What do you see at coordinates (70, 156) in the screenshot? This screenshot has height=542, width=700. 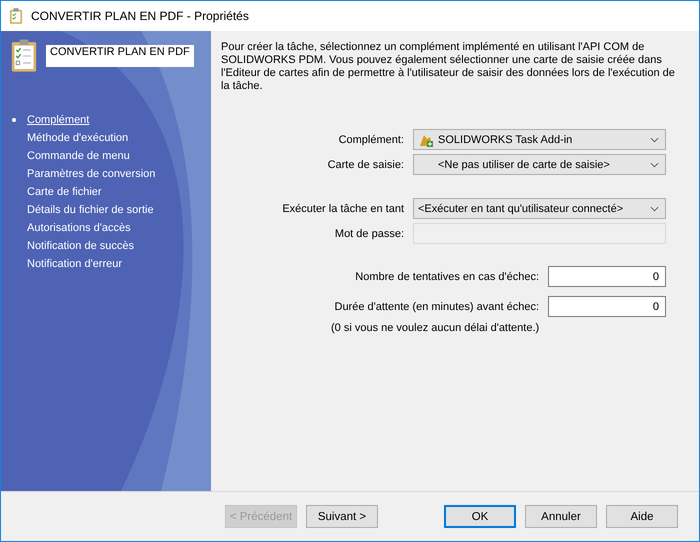 I see `sidebar-item: Commande de menu` at bounding box center [70, 156].